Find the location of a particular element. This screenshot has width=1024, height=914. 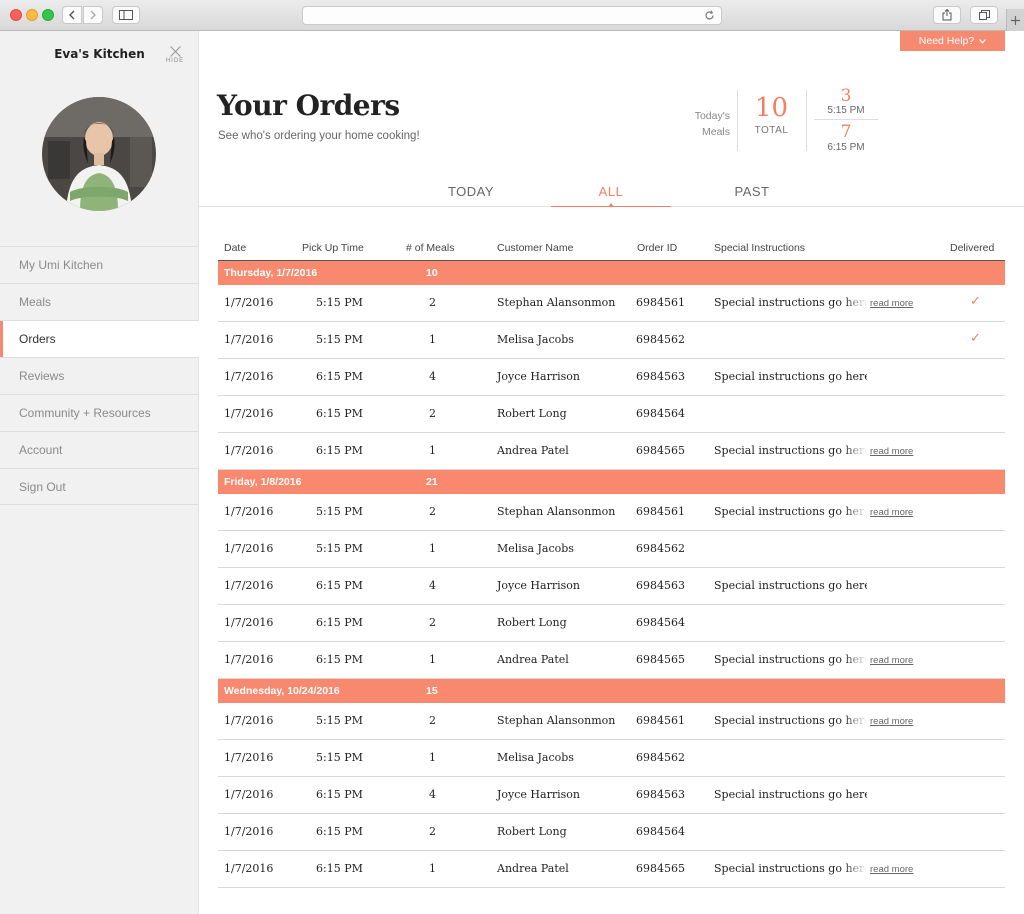

close-window-button is located at coordinates (16, 15).